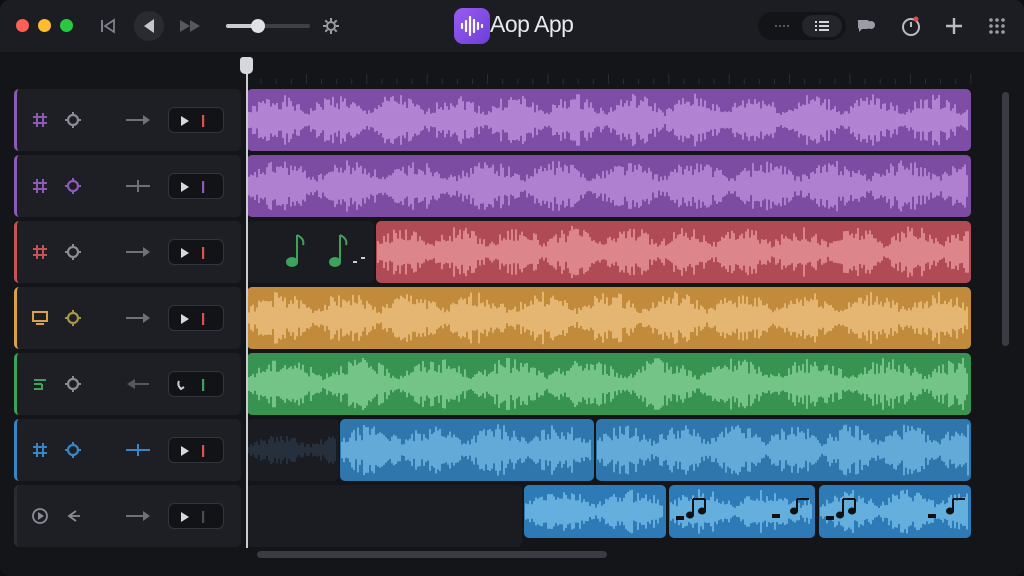 Image resolution: width=1024 pixels, height=576 pixels. I want to click on horizontal-scrollbar, so click(432, 554).